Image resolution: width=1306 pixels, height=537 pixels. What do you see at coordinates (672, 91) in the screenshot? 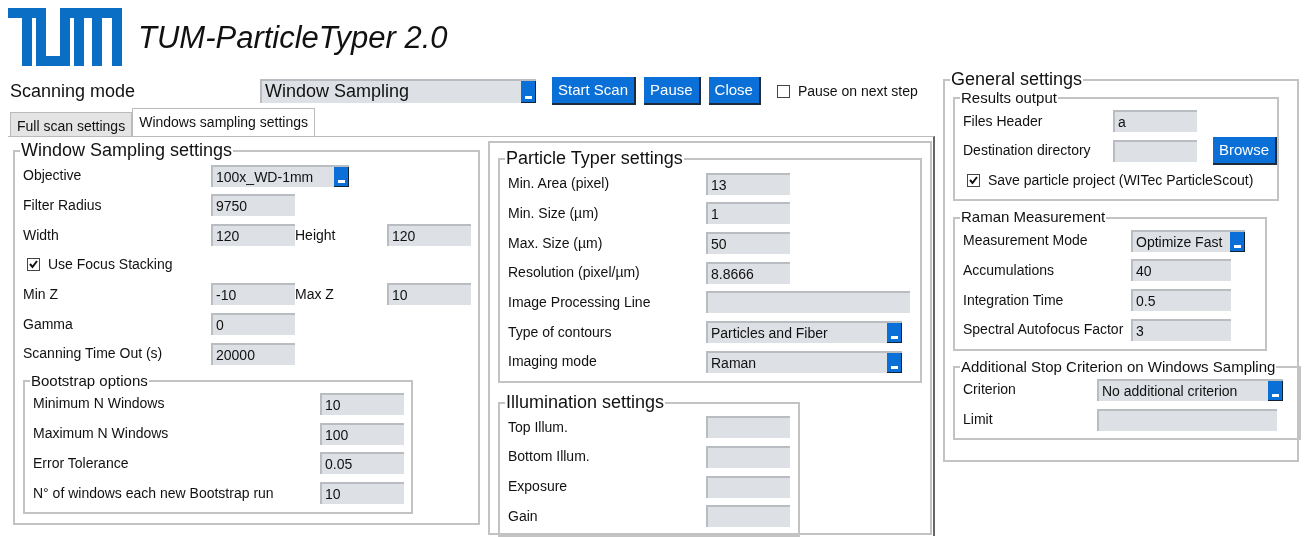
I see `pause-button: Pause` at bounding box center [672, 91].